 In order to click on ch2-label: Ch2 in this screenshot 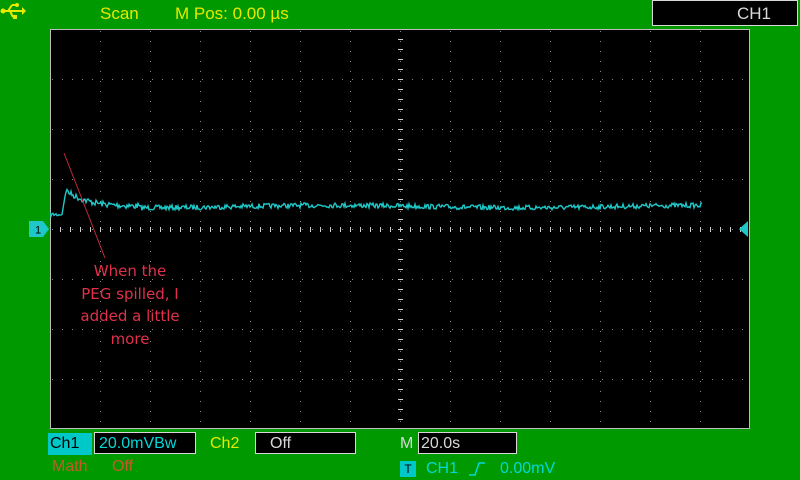, I will do `click(224, 444)`.